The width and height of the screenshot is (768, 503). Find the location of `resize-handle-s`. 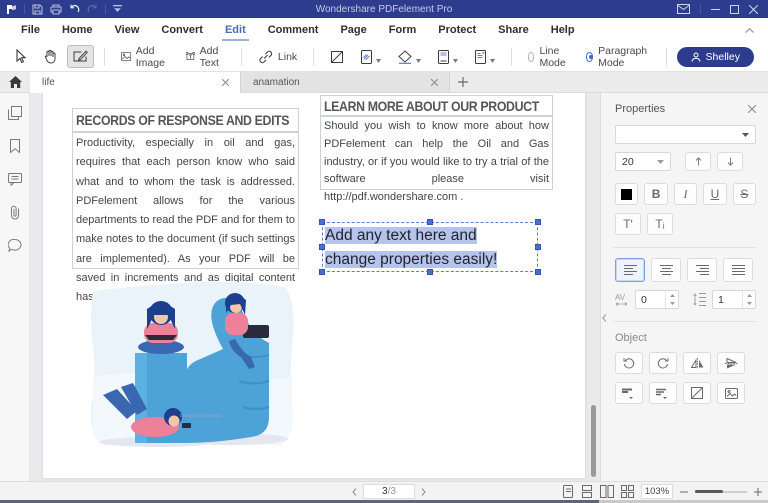

resize-handle-s is located at coordinates (430, 272).